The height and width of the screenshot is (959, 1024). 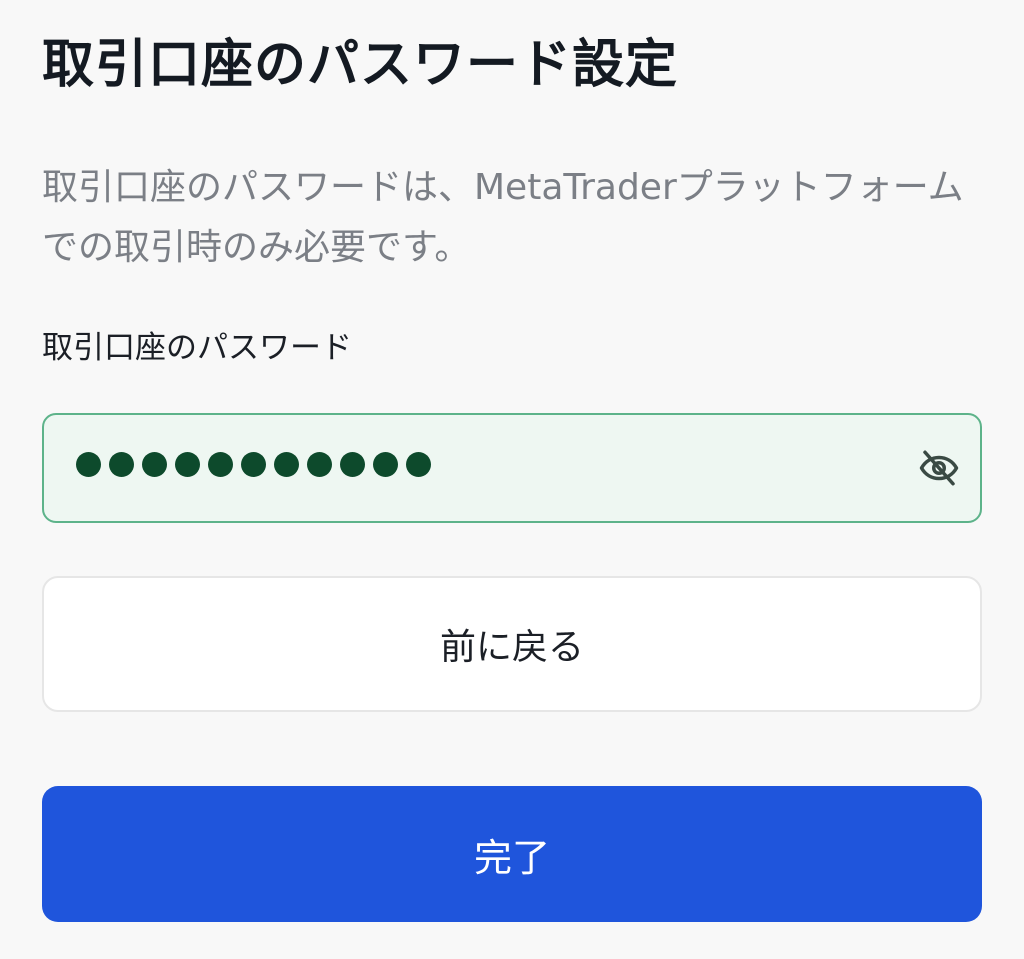 What do you see at coordinates (360, 65) in the screenshot?
I see `page-title: 取引口座のパスワード設定` at bounding box center [360, 65].